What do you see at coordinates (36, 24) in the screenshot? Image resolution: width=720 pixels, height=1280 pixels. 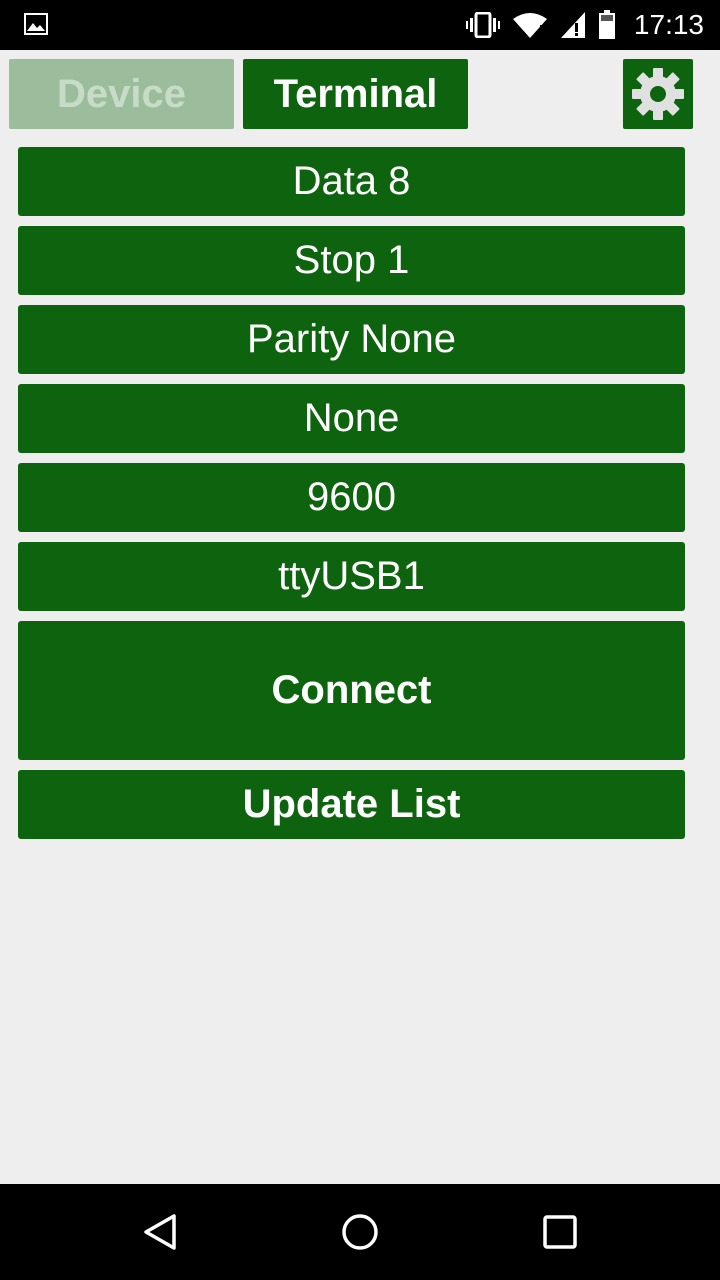 I see `image-notification-icon` at bounding box center [36, 24].